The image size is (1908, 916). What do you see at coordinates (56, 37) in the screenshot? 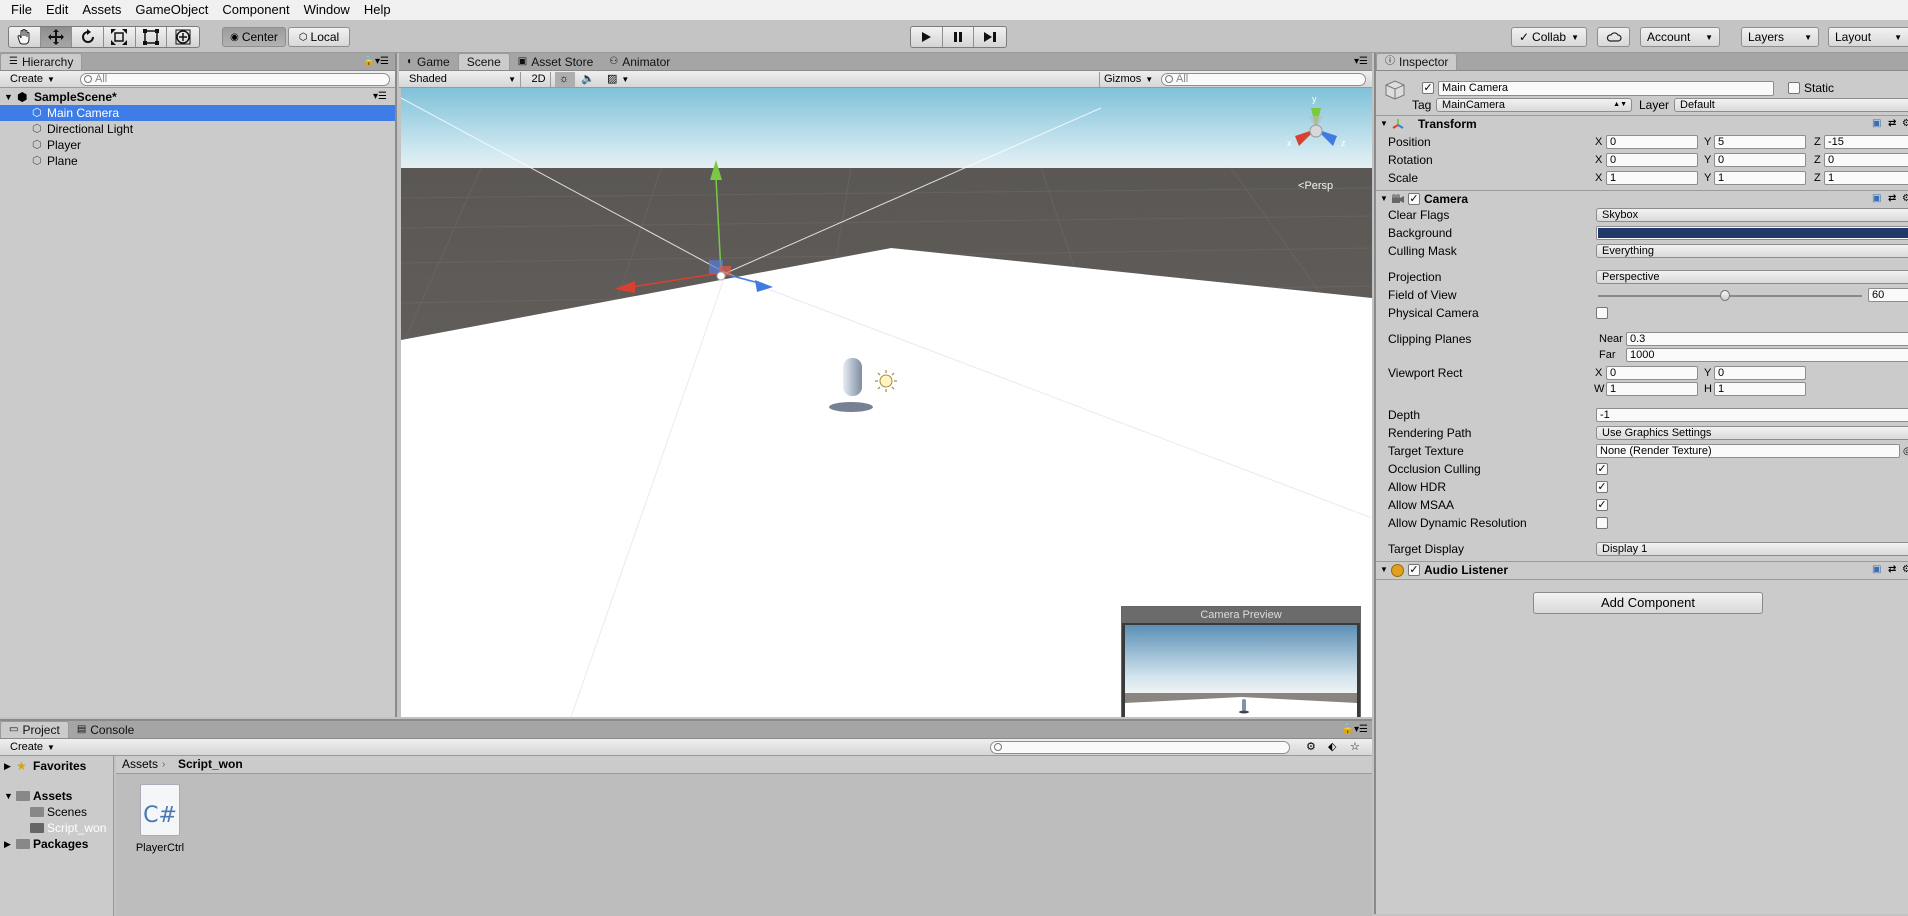
I see `move-tool-button` at bounding box center [56, 37].